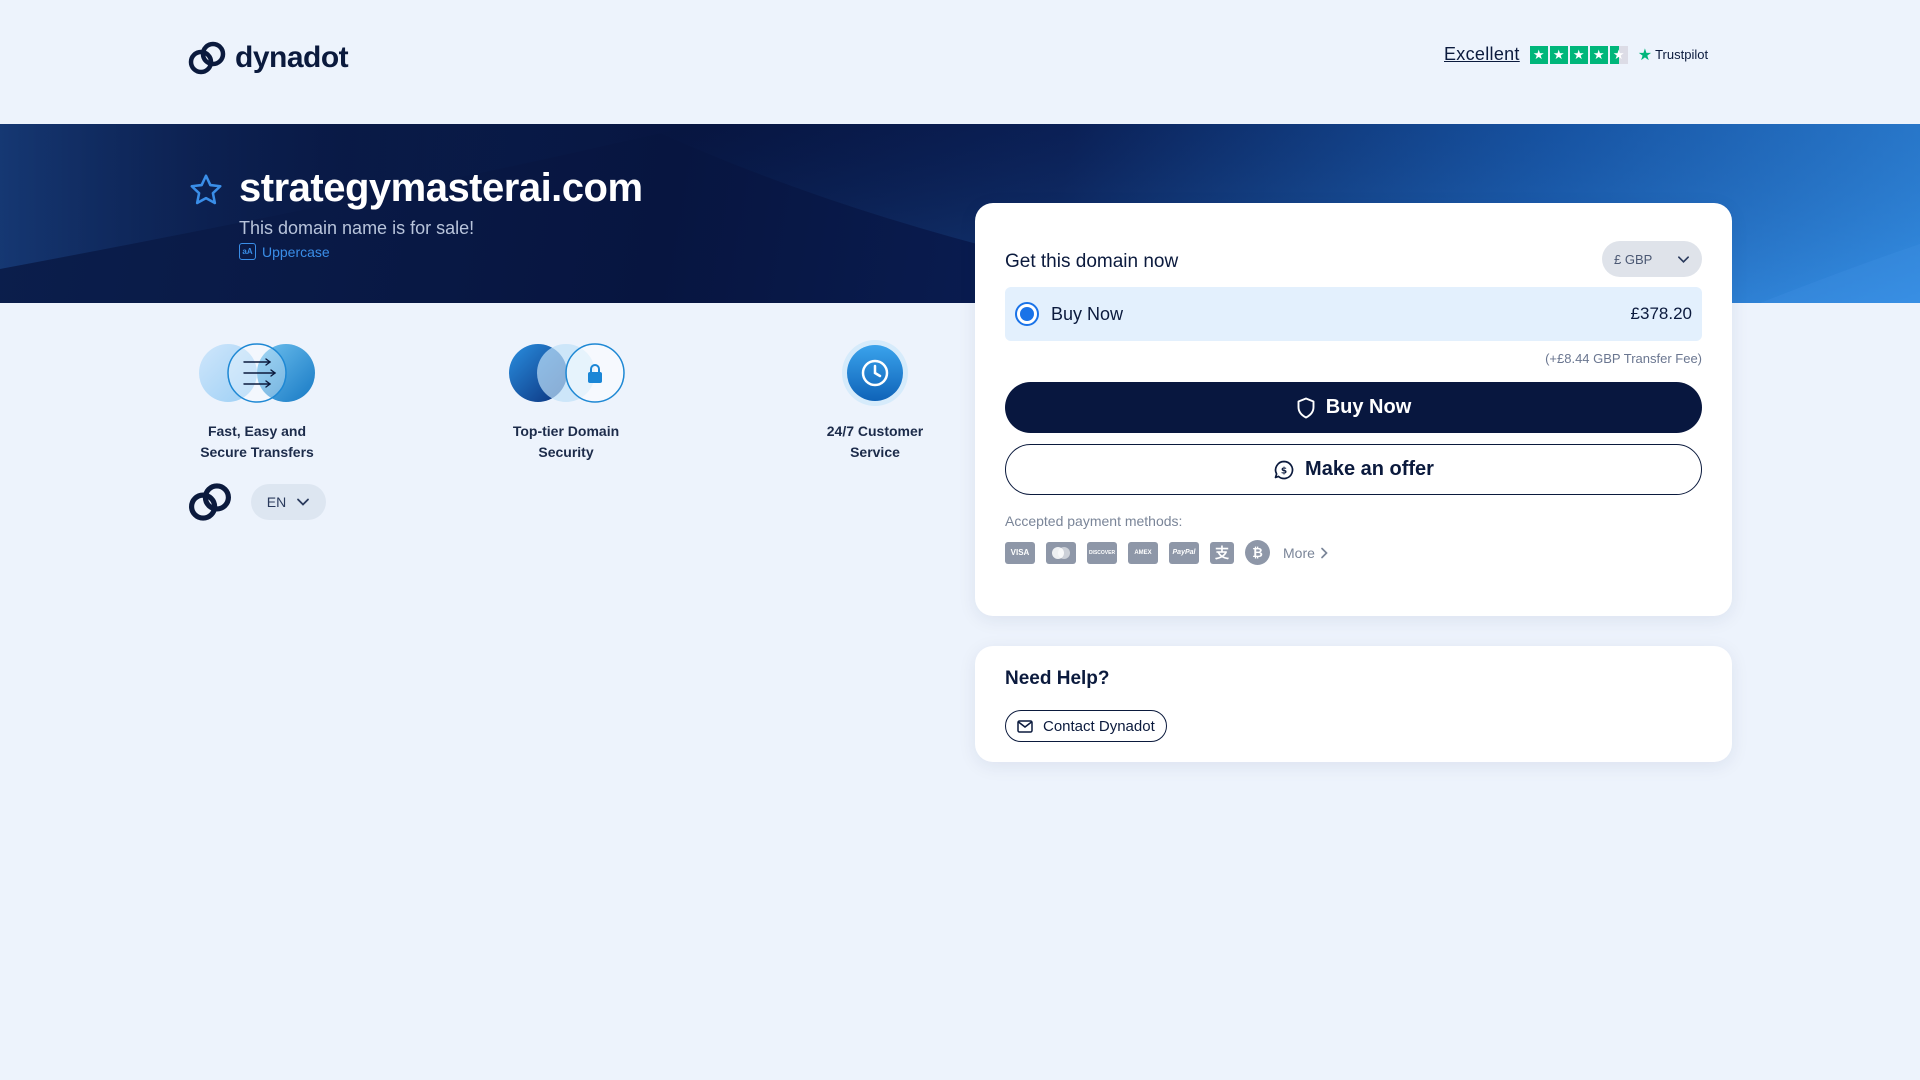 The image size is (1920, 1080). What do you see at coordinates (1094, 521) in the screenshot?
I see `payment-methods-label: Accepted payment methods:` at bounding box center [1094, 521].